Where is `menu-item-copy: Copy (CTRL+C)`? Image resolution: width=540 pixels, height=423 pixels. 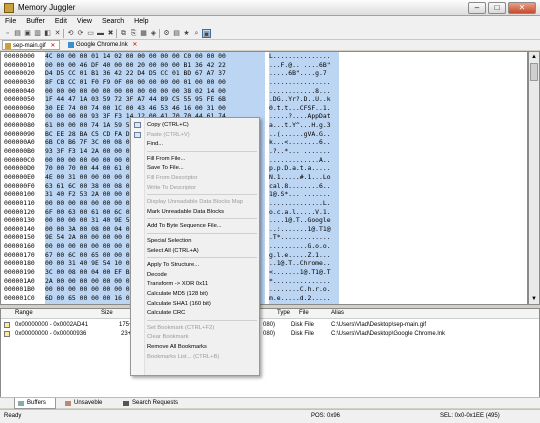
menu-item-copy: Copy (CTRL+C) is located at coordinates (195, 125).